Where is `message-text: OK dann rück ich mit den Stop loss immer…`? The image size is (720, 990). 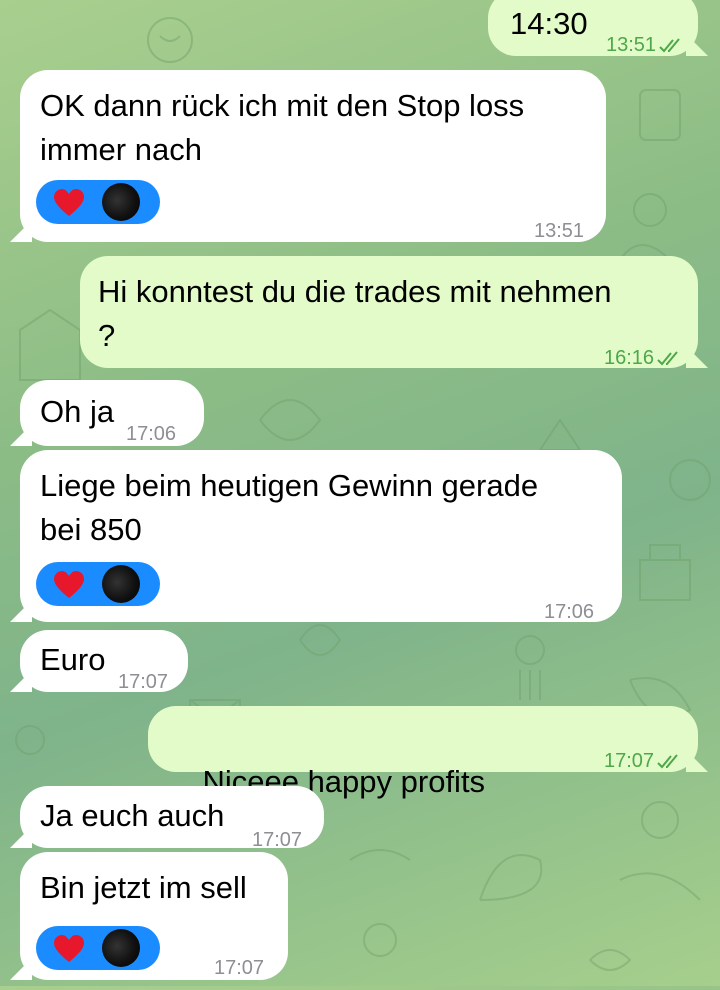
message-text: OK dann rück ich mit den Stop loss immer… is located at coordinates (282, 127).